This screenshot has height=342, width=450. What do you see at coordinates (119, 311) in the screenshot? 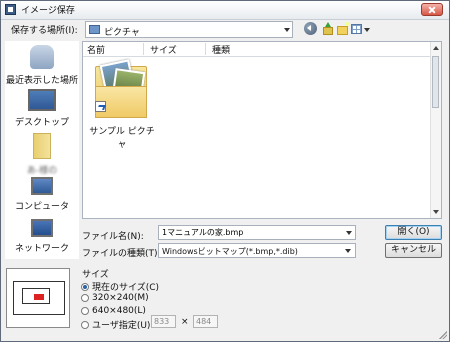
I see `size-option-label: 640×480(L)` at bounding box center [119, 311].